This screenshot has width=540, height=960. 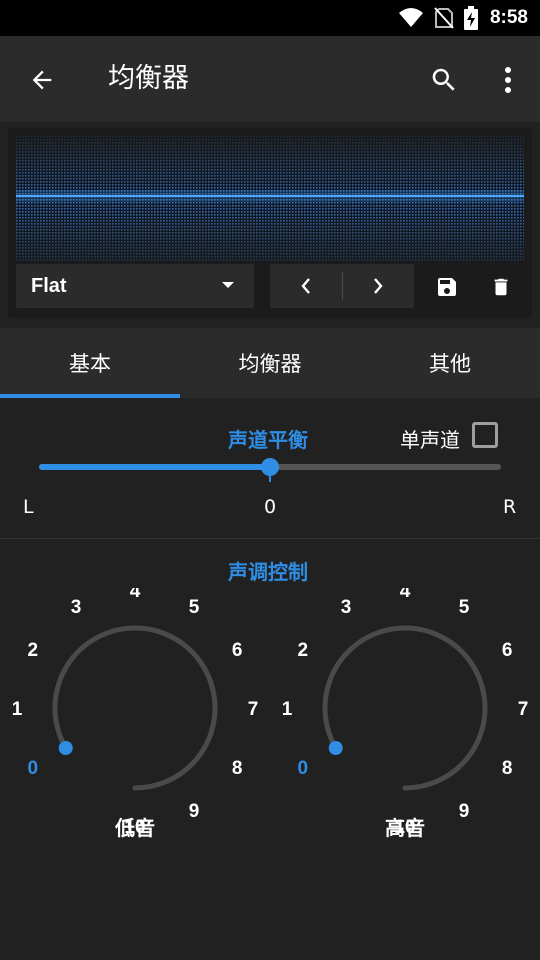 I want to click on preset-navigation, so click(x=342, y=286).